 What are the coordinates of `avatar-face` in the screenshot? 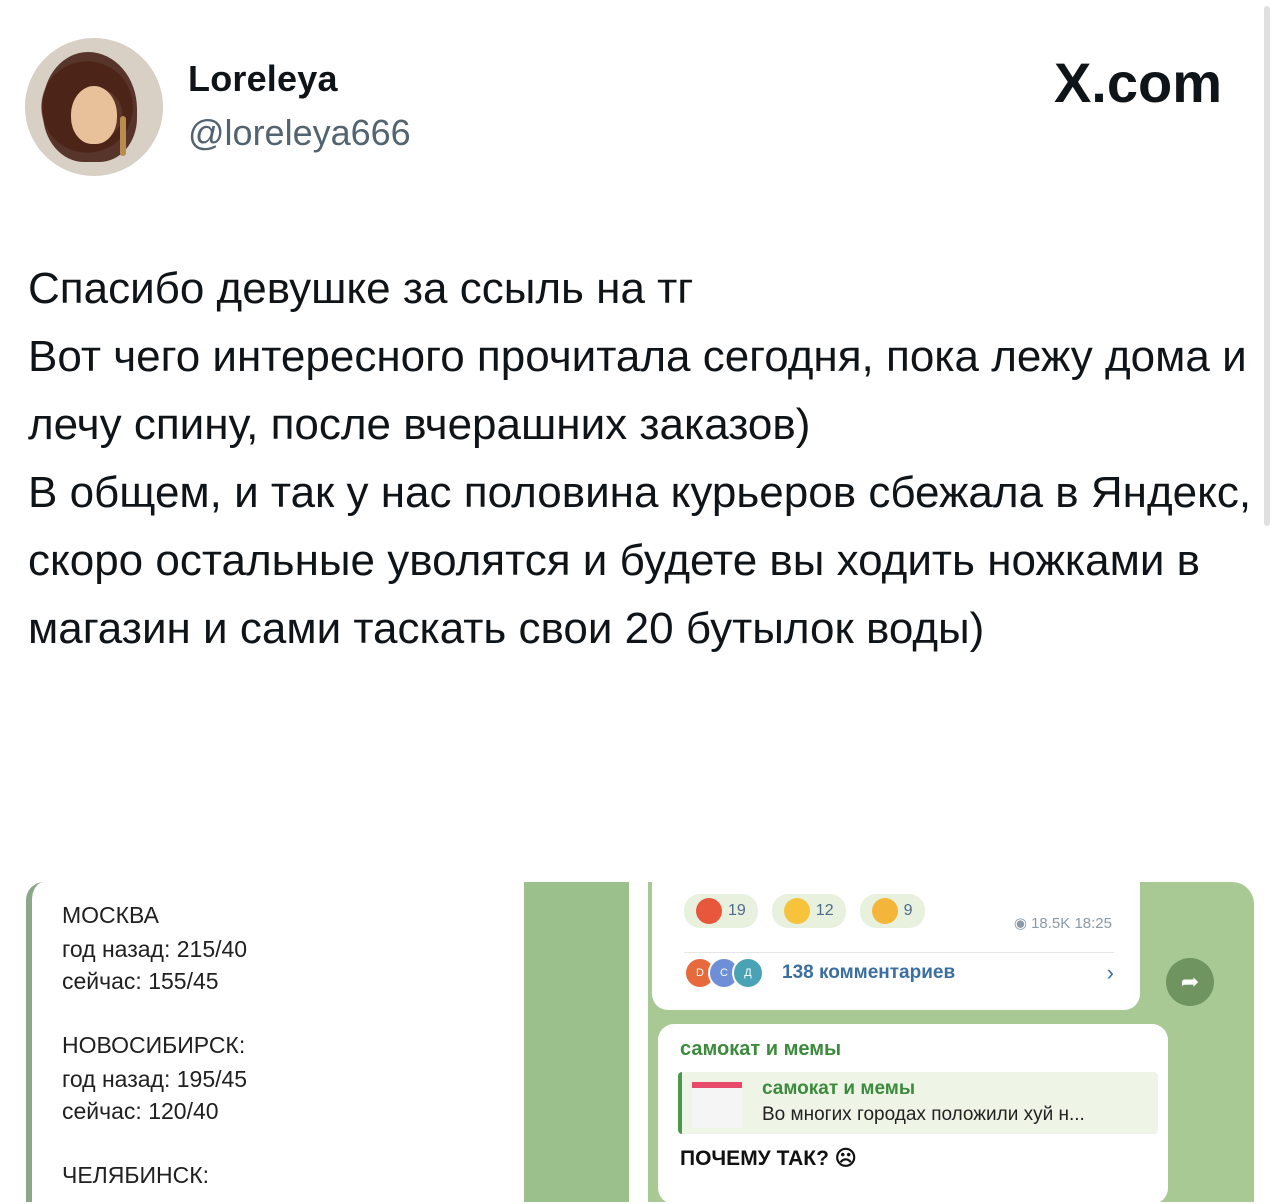 It's located at (94, 115).